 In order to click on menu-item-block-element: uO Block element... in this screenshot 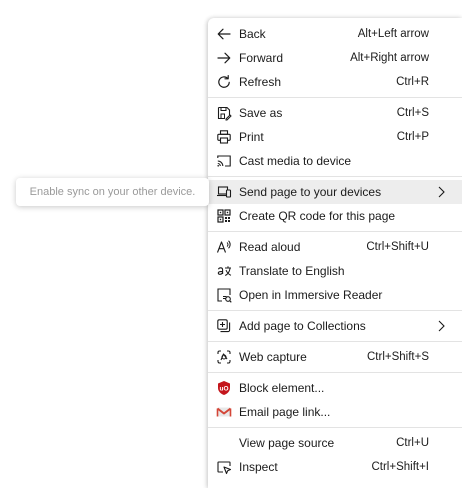, I will do `click(335, 388)`.